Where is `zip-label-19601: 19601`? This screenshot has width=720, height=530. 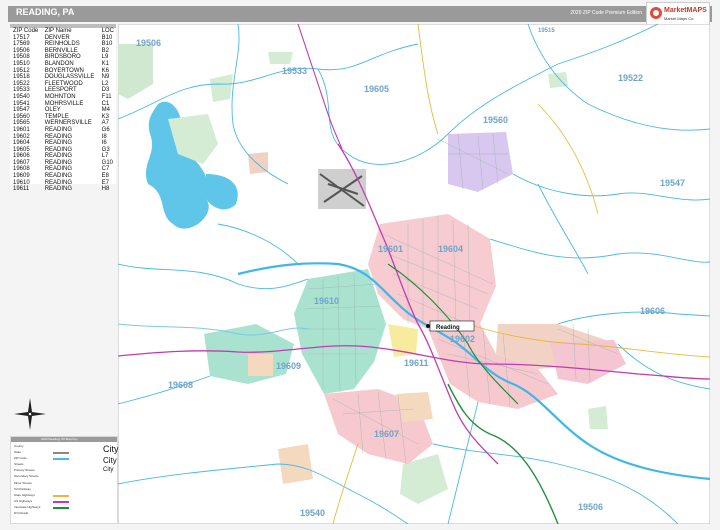 zip-label-19601: 19601 is located at coordinates (390, 249).